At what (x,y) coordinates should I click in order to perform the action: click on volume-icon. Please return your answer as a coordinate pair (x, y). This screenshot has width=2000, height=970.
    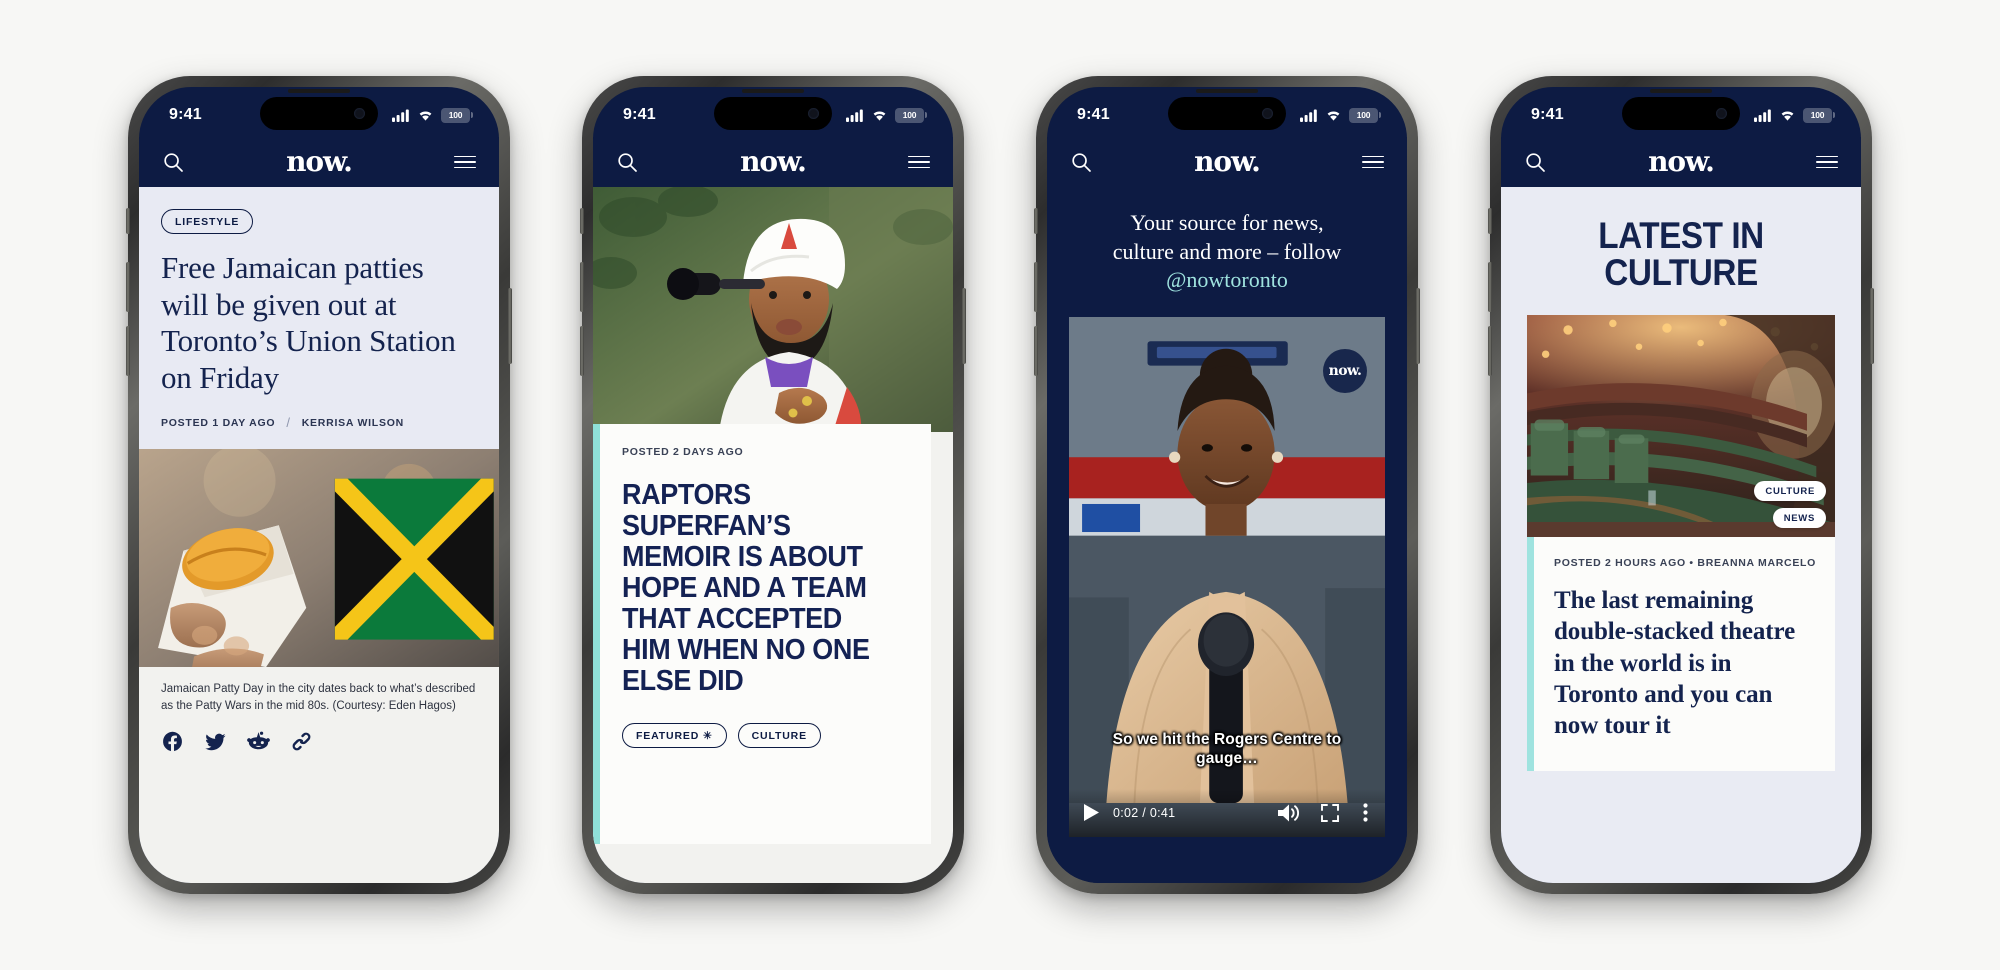
    Looking at the image, I should click on (1288, 813).